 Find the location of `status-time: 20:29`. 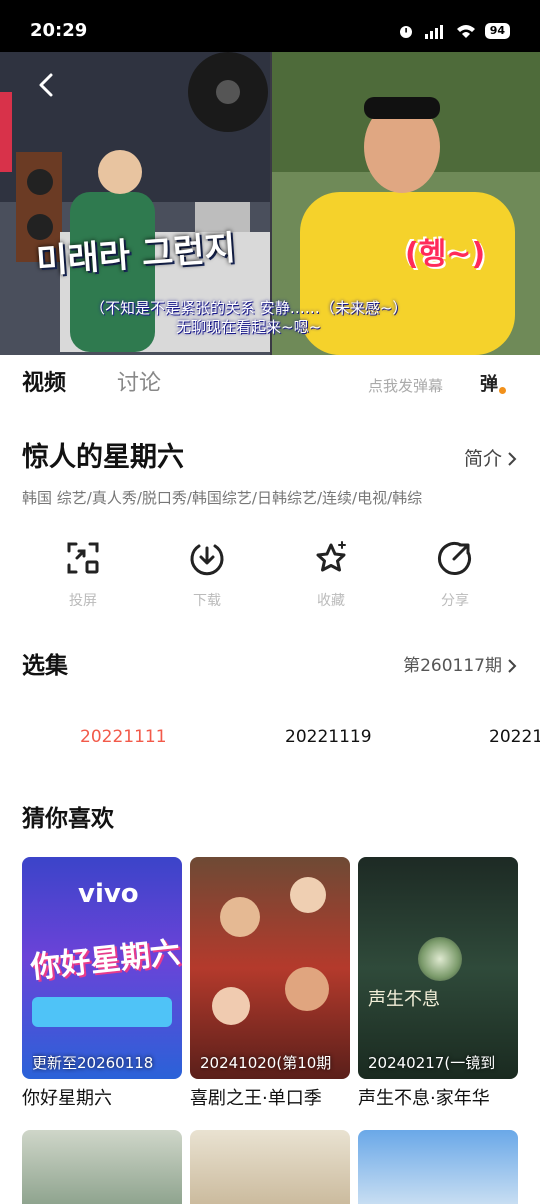

status-time: 20:29 is located at coordinates (59, 30).